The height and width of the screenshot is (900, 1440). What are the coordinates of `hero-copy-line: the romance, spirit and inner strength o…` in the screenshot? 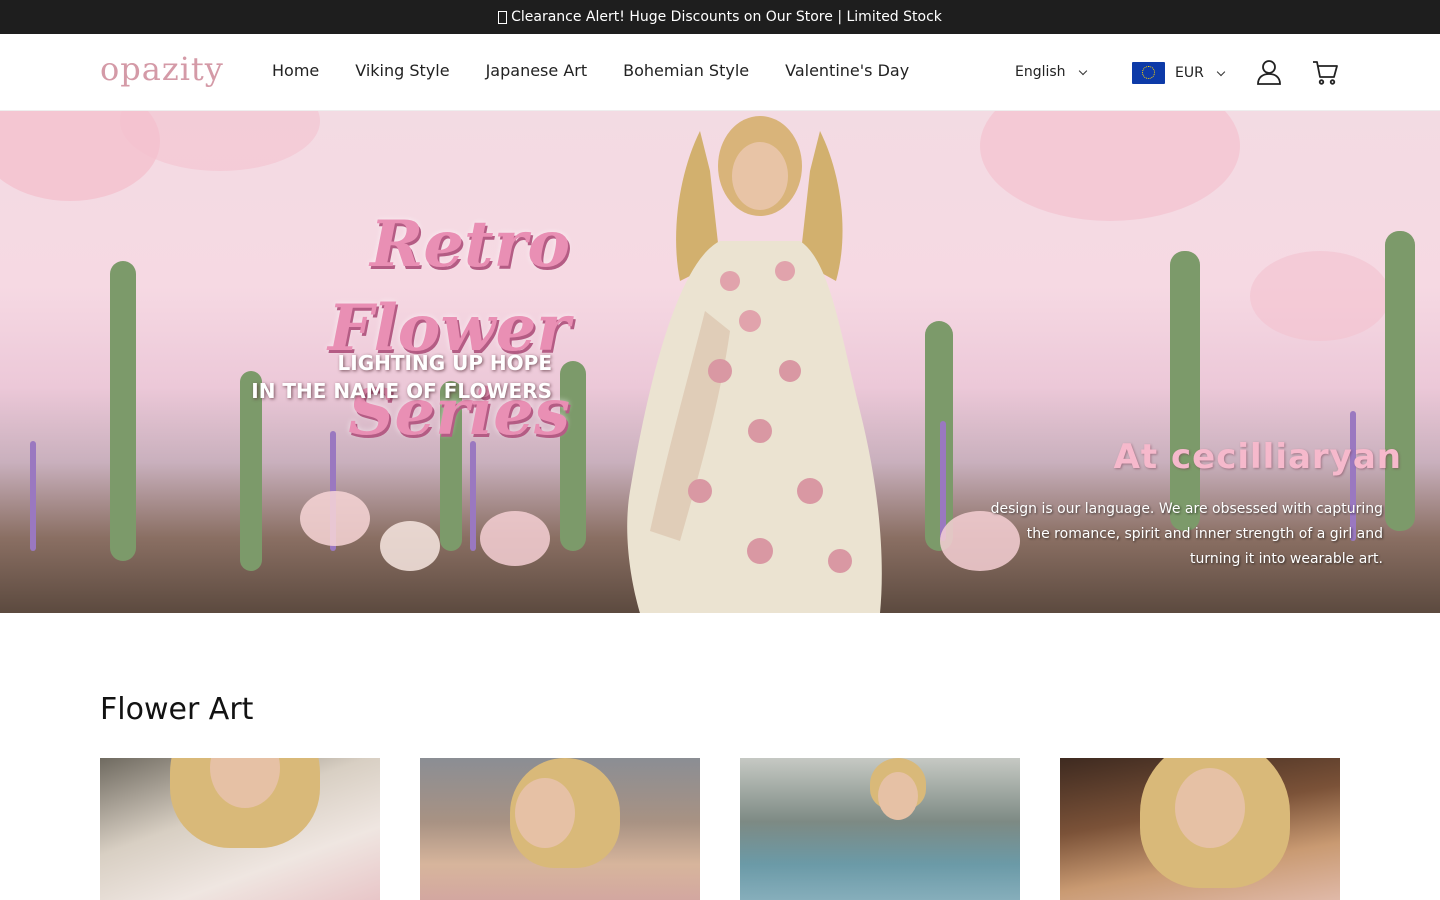 It's located at (1204, 534).